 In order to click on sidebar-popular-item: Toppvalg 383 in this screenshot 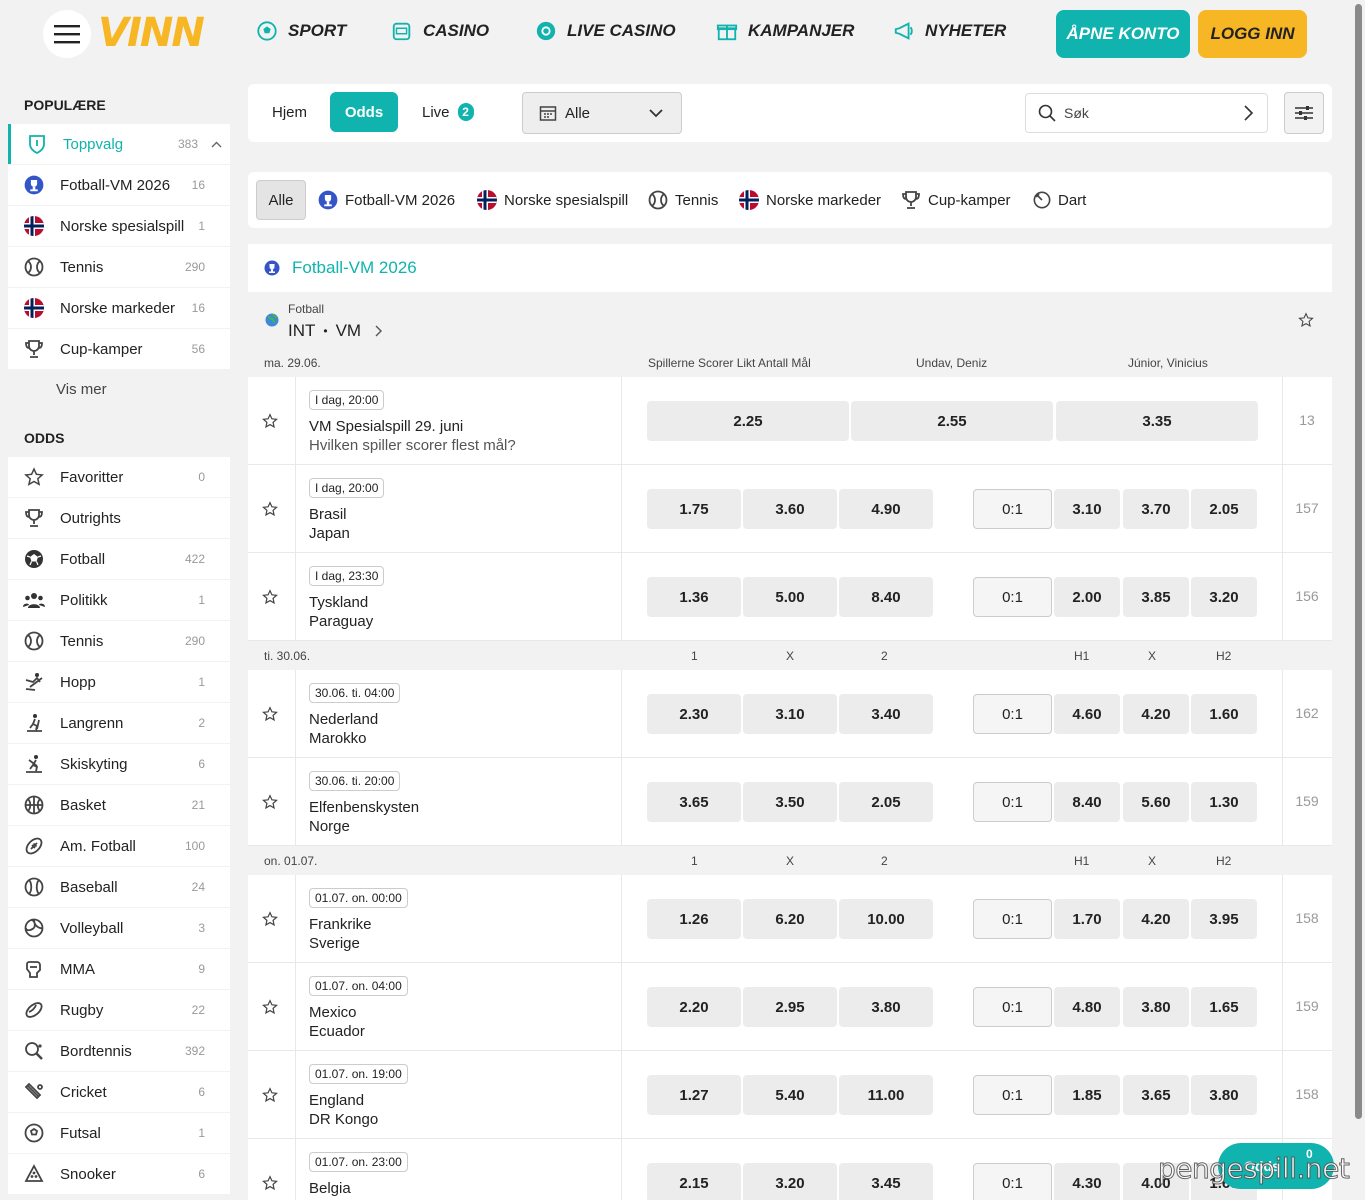, I will do `click(119, 144)`.